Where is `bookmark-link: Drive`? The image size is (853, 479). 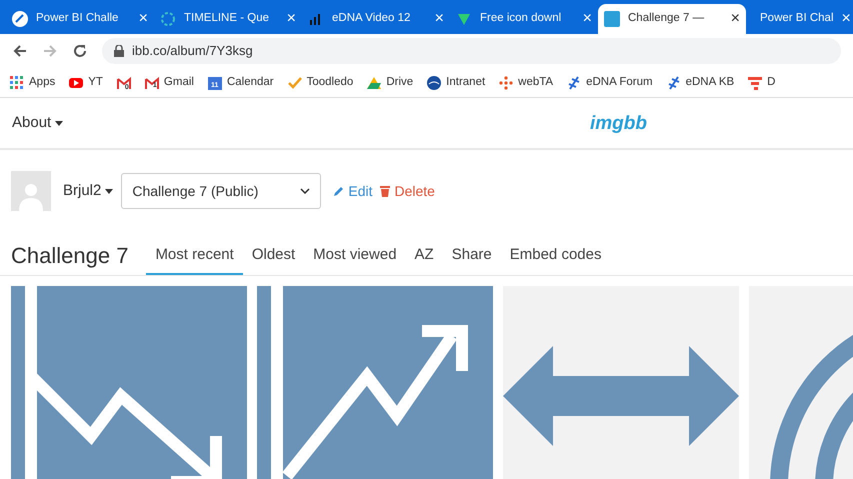
bookmark-link: Drive is located at coordinates (400, 83).